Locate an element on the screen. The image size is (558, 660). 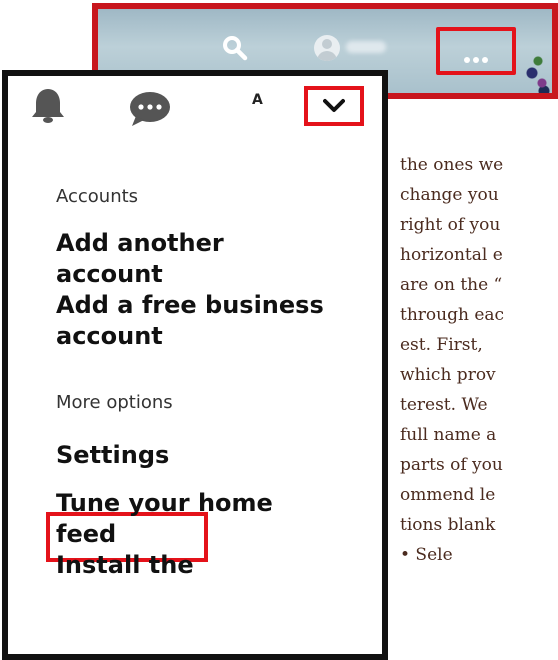
account-menu-toggle is located at coordinates (334, 106).